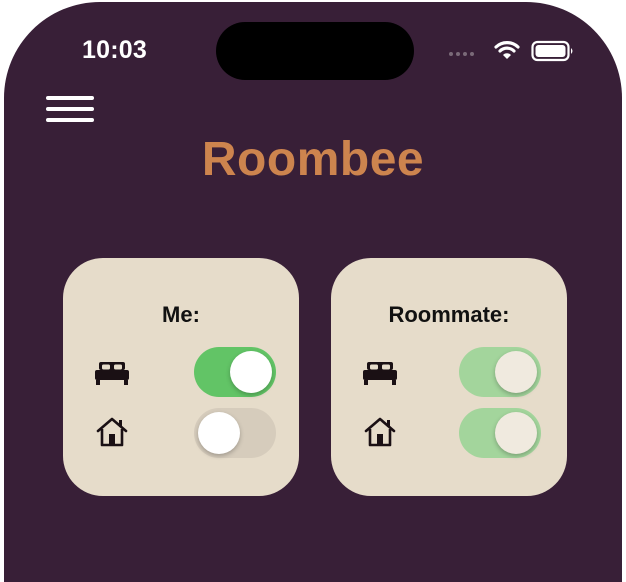 This screenshot has height=582, width=626. I want to click on my-sleep-toggle, so click(235, 372).